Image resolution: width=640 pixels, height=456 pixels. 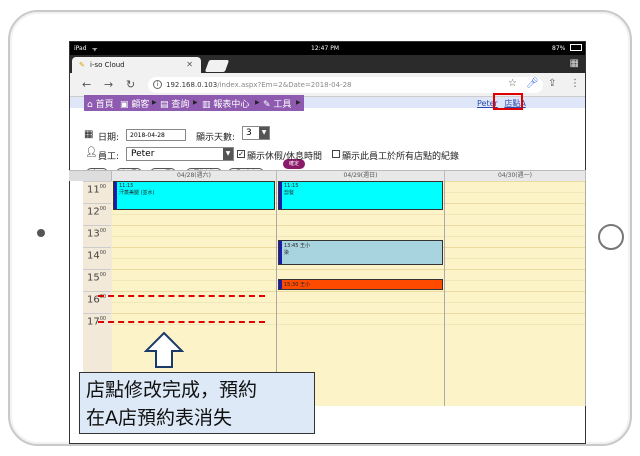 What do you see at coordinates (285, 157) in the screenshot?
I see `show-leave-label: 顯示休假/休息時間` at bounding box center [285, 157].